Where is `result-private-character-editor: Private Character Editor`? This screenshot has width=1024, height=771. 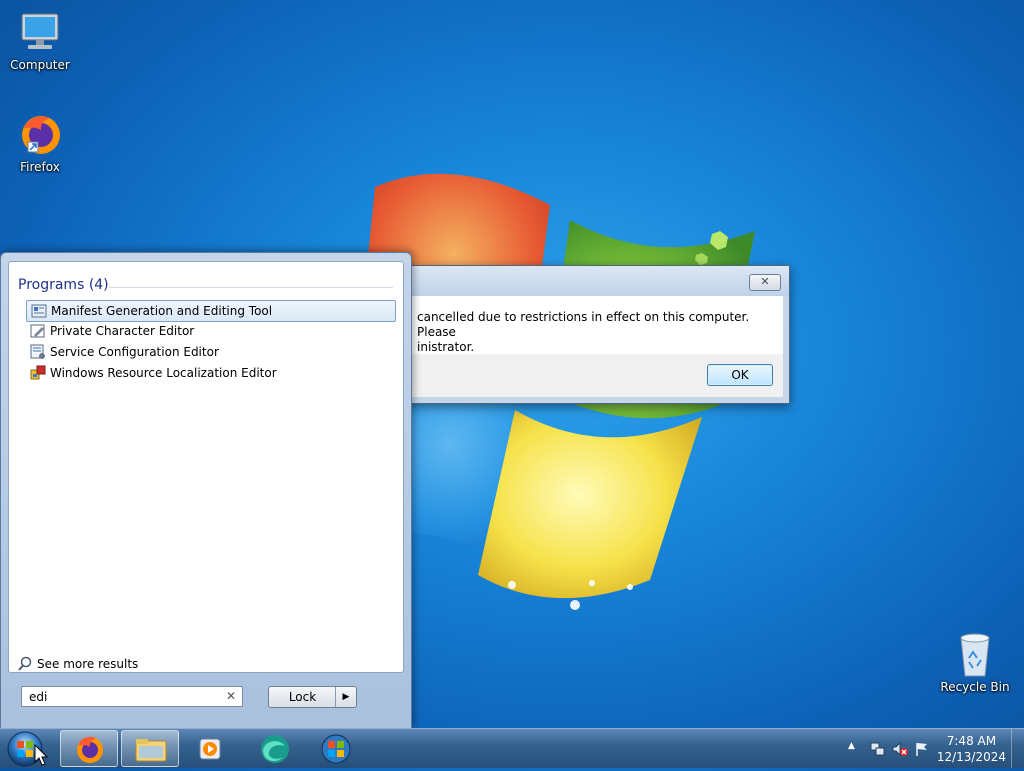 result-private-character-editor: Private Character Editor is located at coordinates (210, 331).